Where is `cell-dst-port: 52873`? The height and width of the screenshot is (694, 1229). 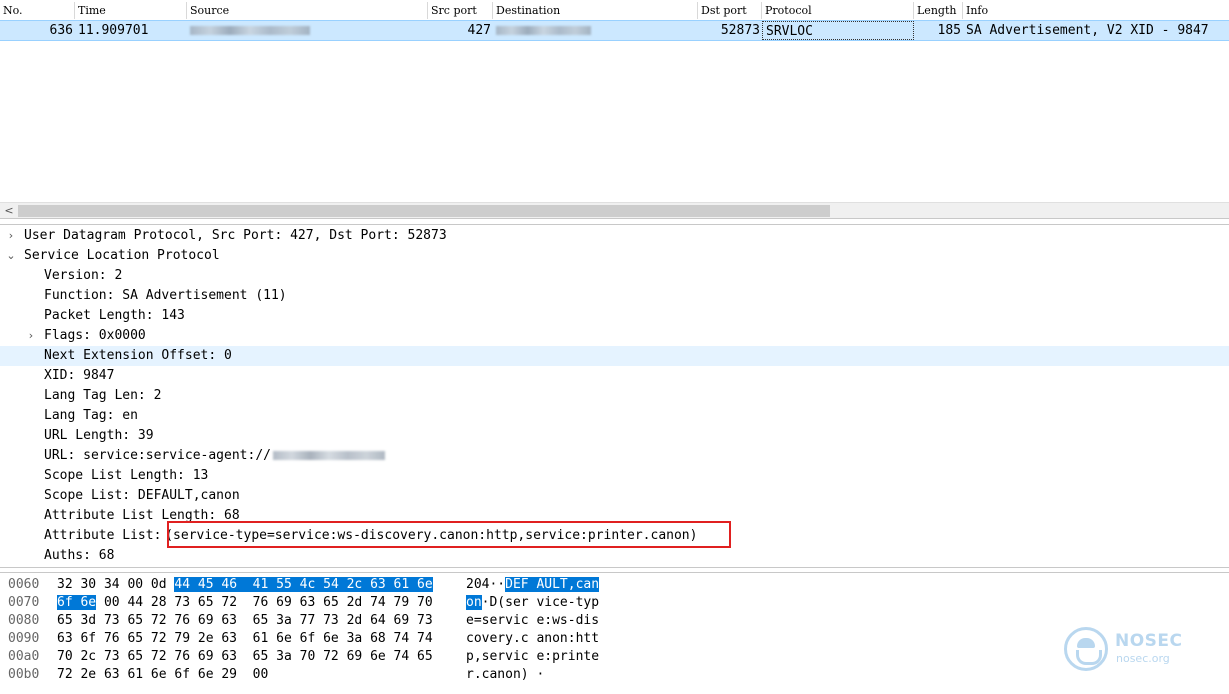 cell-dst-port: 52873 is located at coordinates (740, 30).